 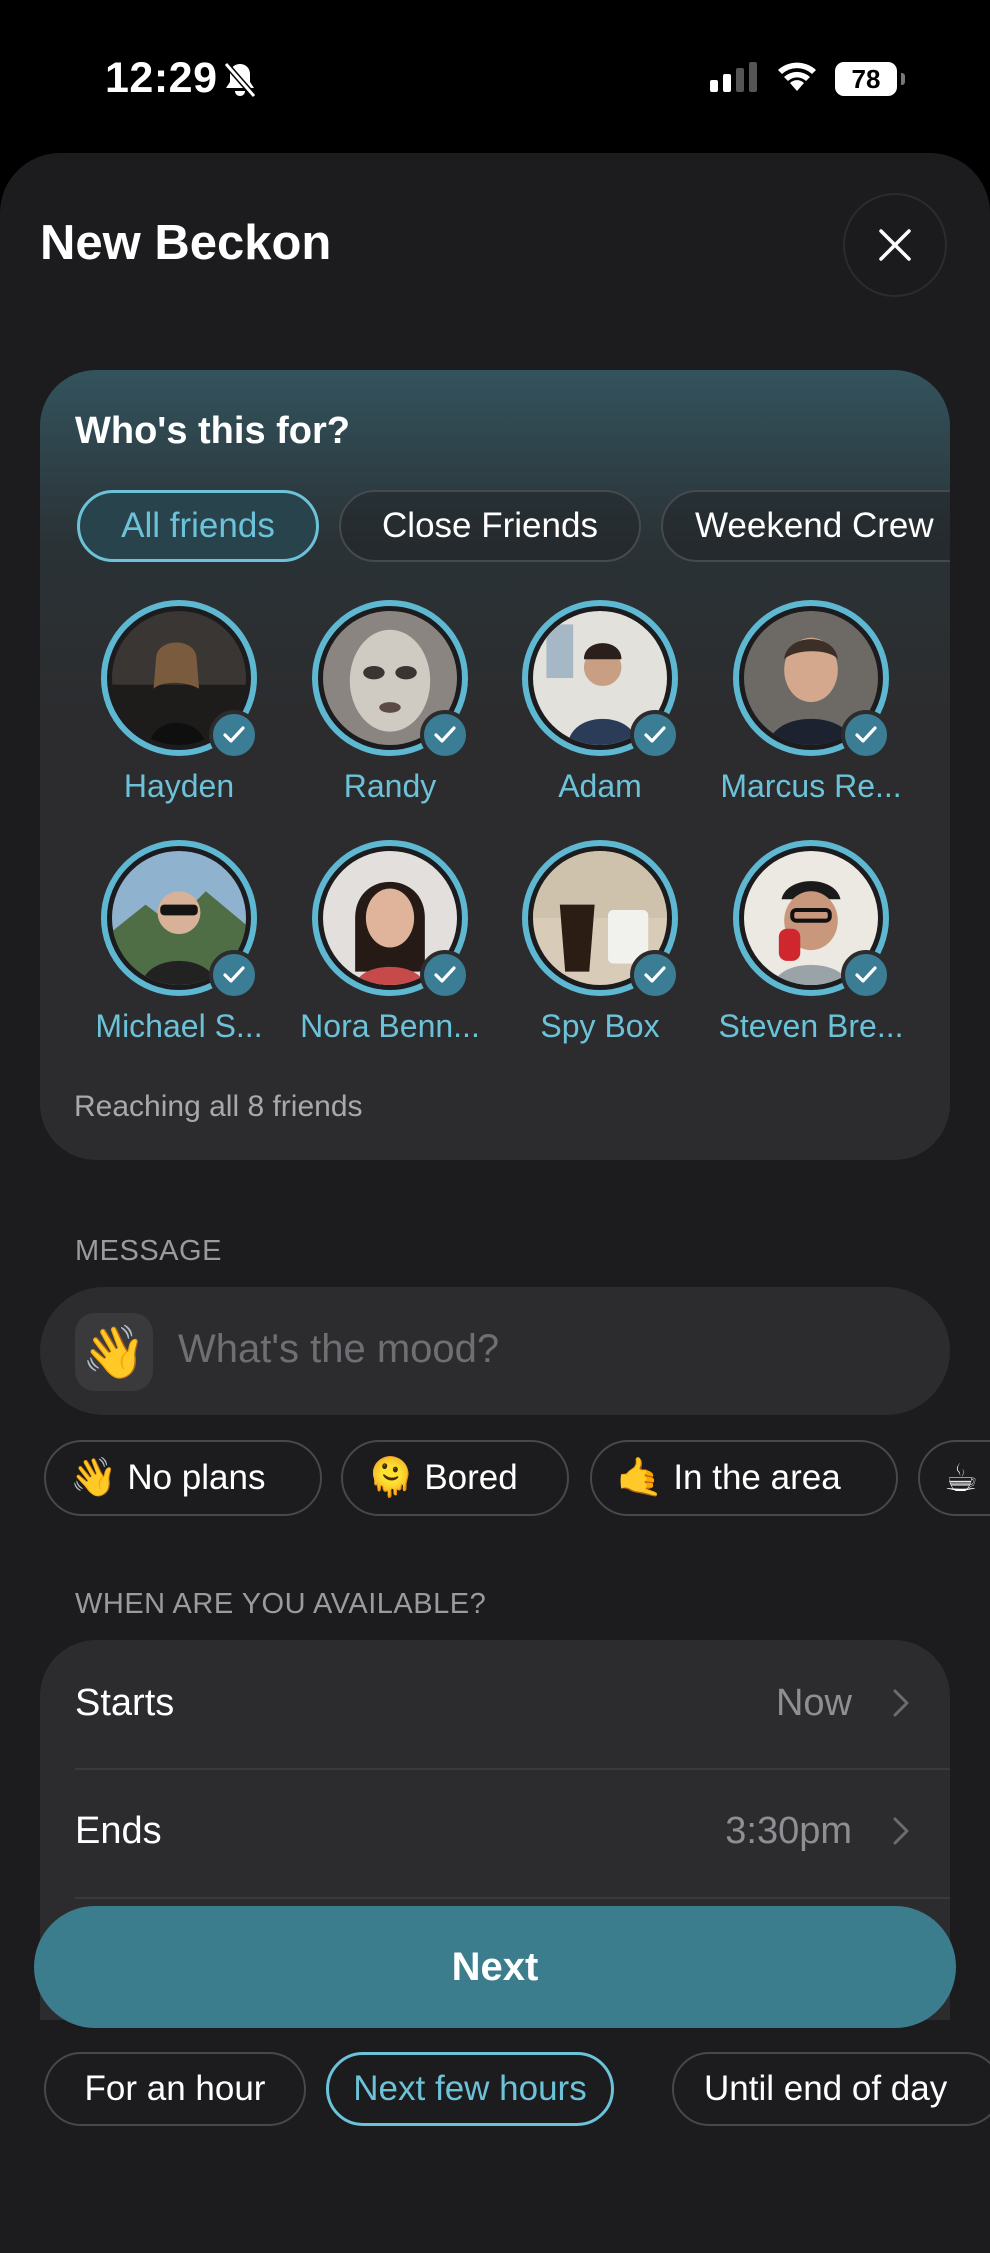 What do you see at coordinates (757, 1477) in the screenshot?
I see `mood-label: In the area` at bounding box center [757, 1477].